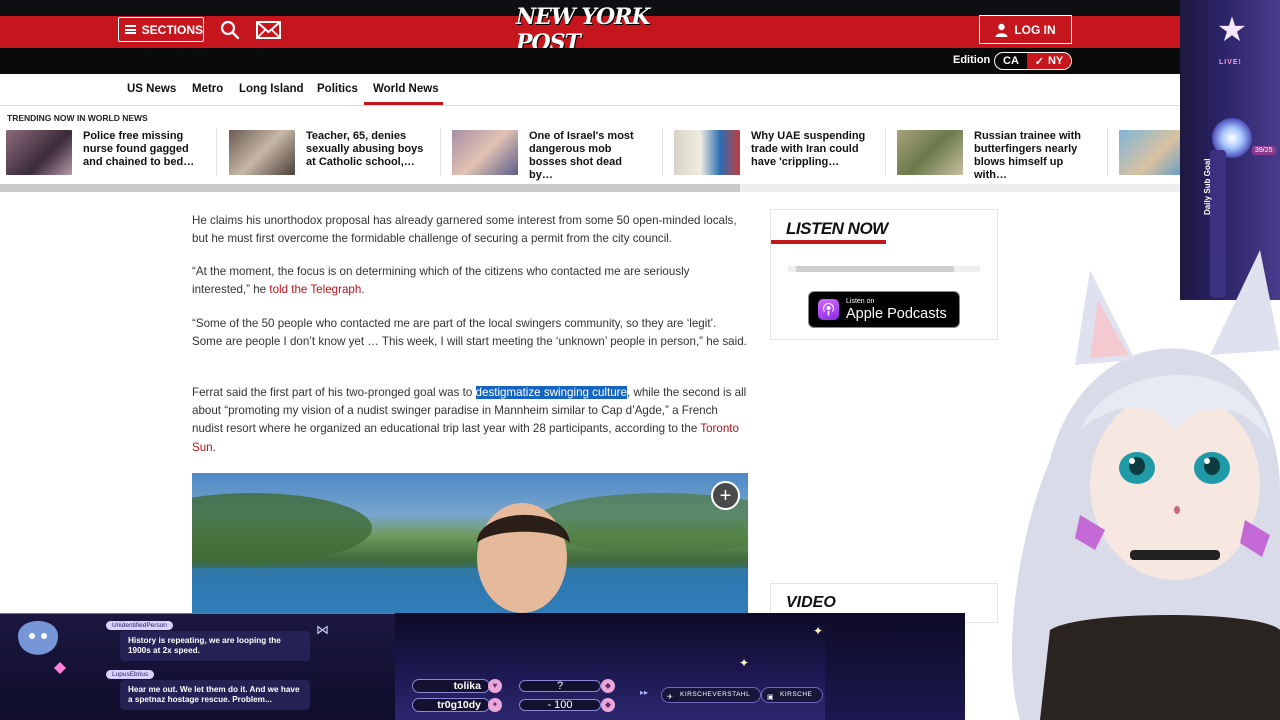  Describe the element at coordinates (560, 705) in the screenshot. I see `donation-amount: - 100` at that location.